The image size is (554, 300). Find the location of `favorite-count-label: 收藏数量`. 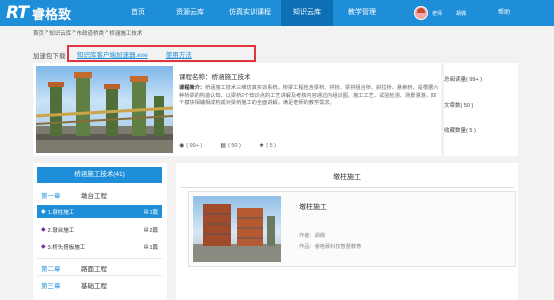

favorite-count-label: 收藏数量 is located at coordinates (455, 131).